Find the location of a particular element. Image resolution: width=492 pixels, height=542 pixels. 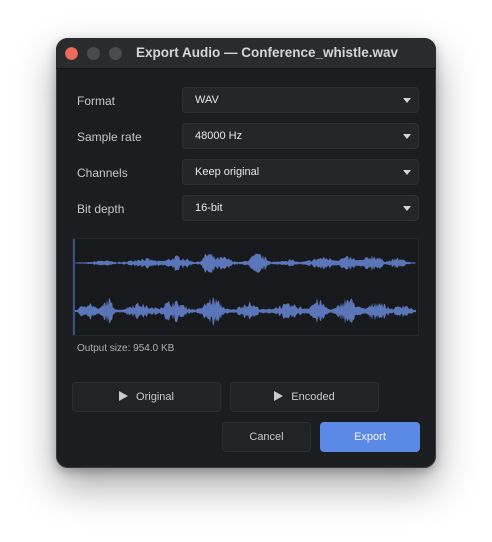

waveform-preview is located at coordinates (245, 287).